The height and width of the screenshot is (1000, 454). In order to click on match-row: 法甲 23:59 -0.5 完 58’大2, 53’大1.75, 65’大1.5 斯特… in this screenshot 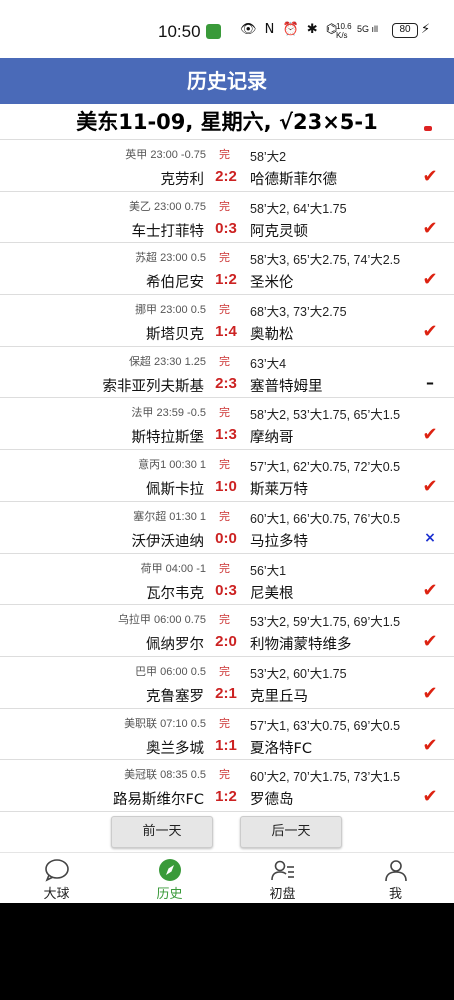, I will do `click(227, 424)`.